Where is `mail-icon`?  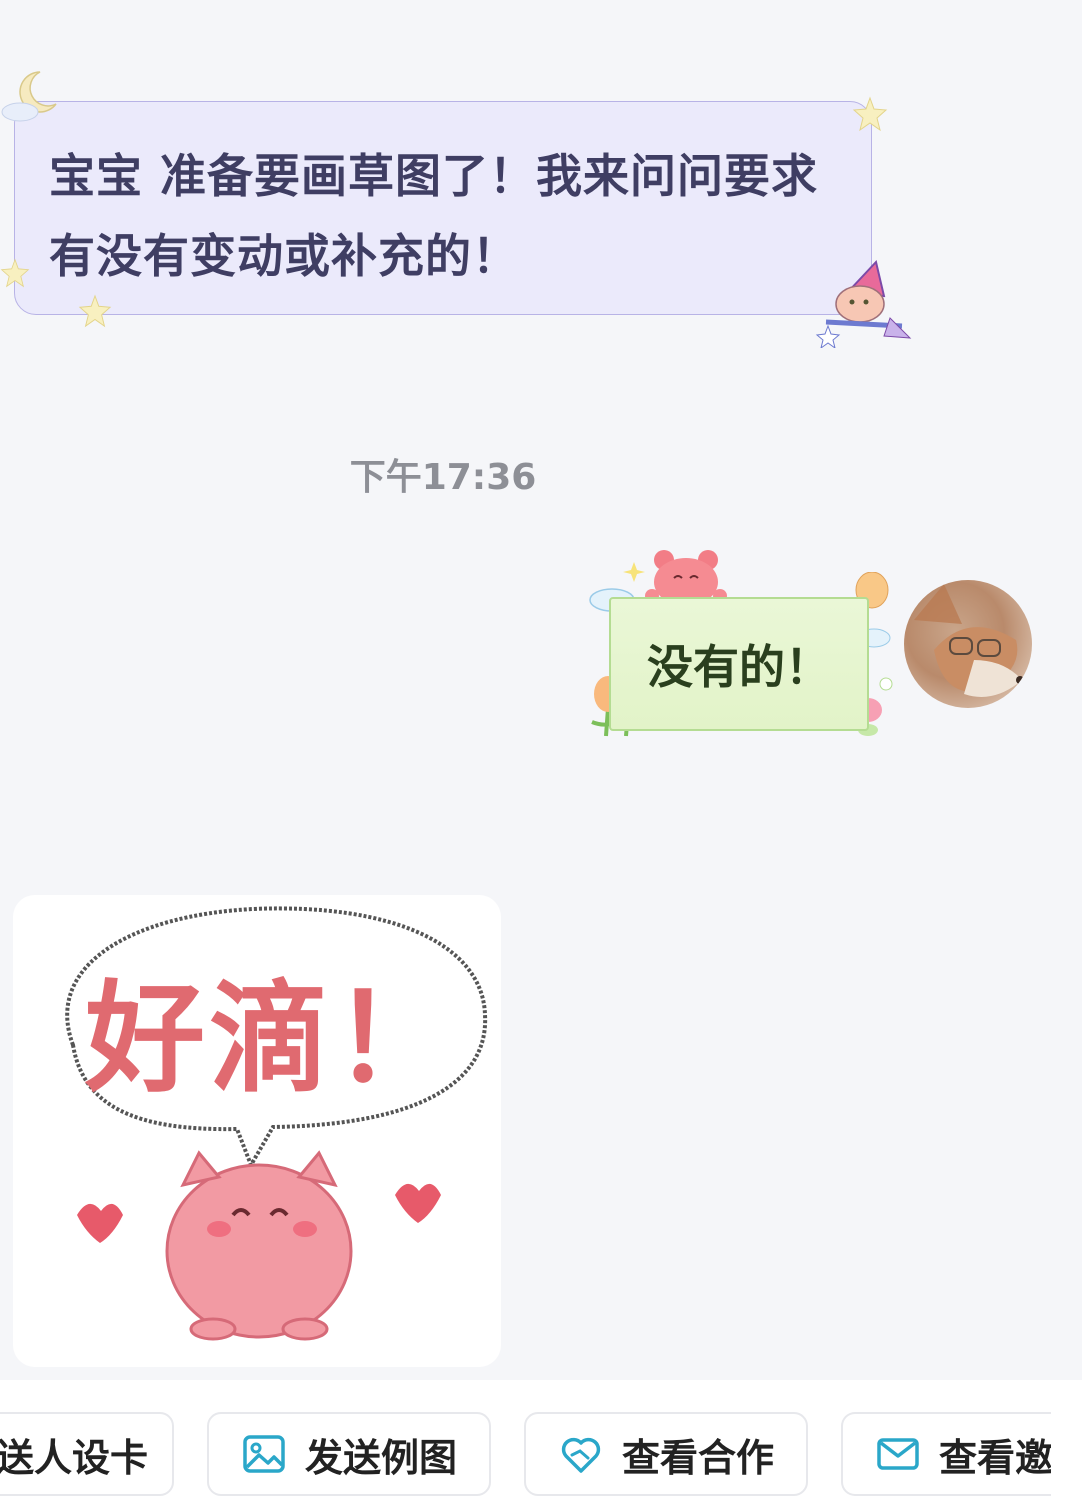
mail-icon is located at coordinates (898, 1454).